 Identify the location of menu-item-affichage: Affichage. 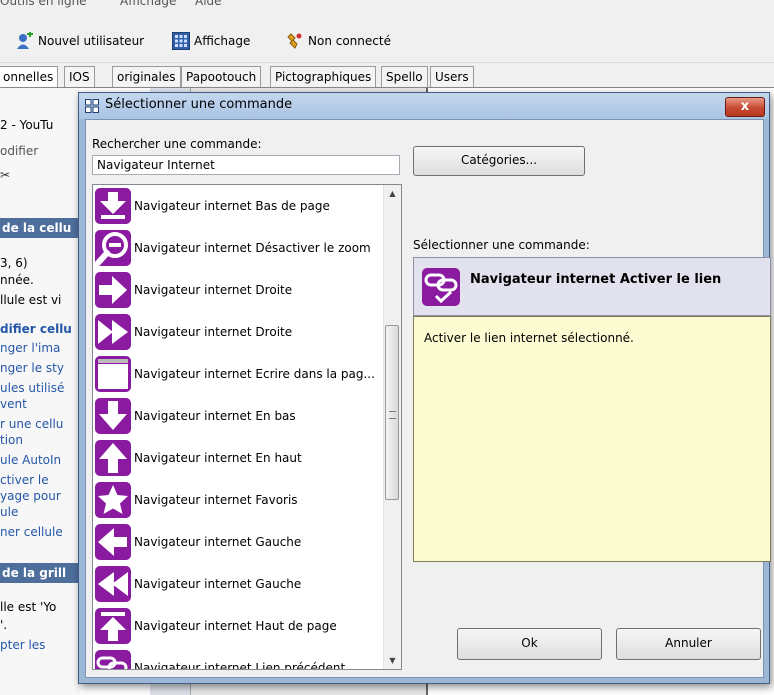
(148, 4).